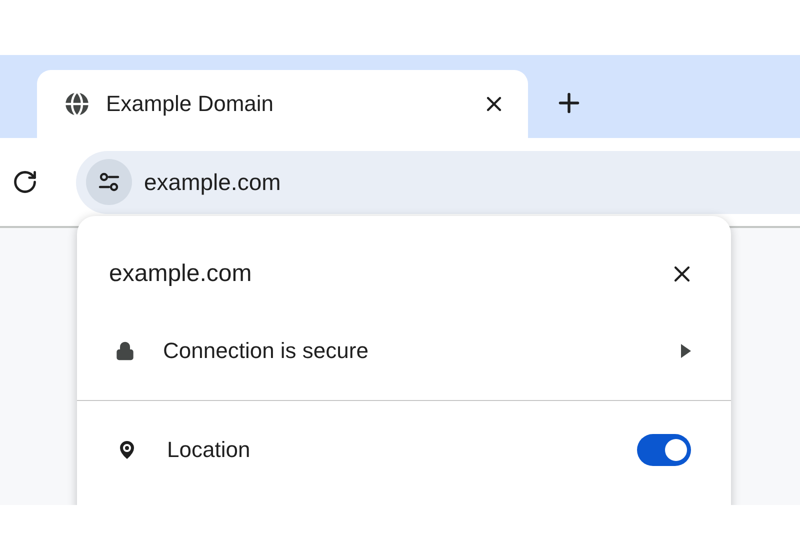 The image size is (800, 560). What do you see at coordinates (664, 450) in the screenshot?
I see `permission-toggle` at bounding box center [664, 450].